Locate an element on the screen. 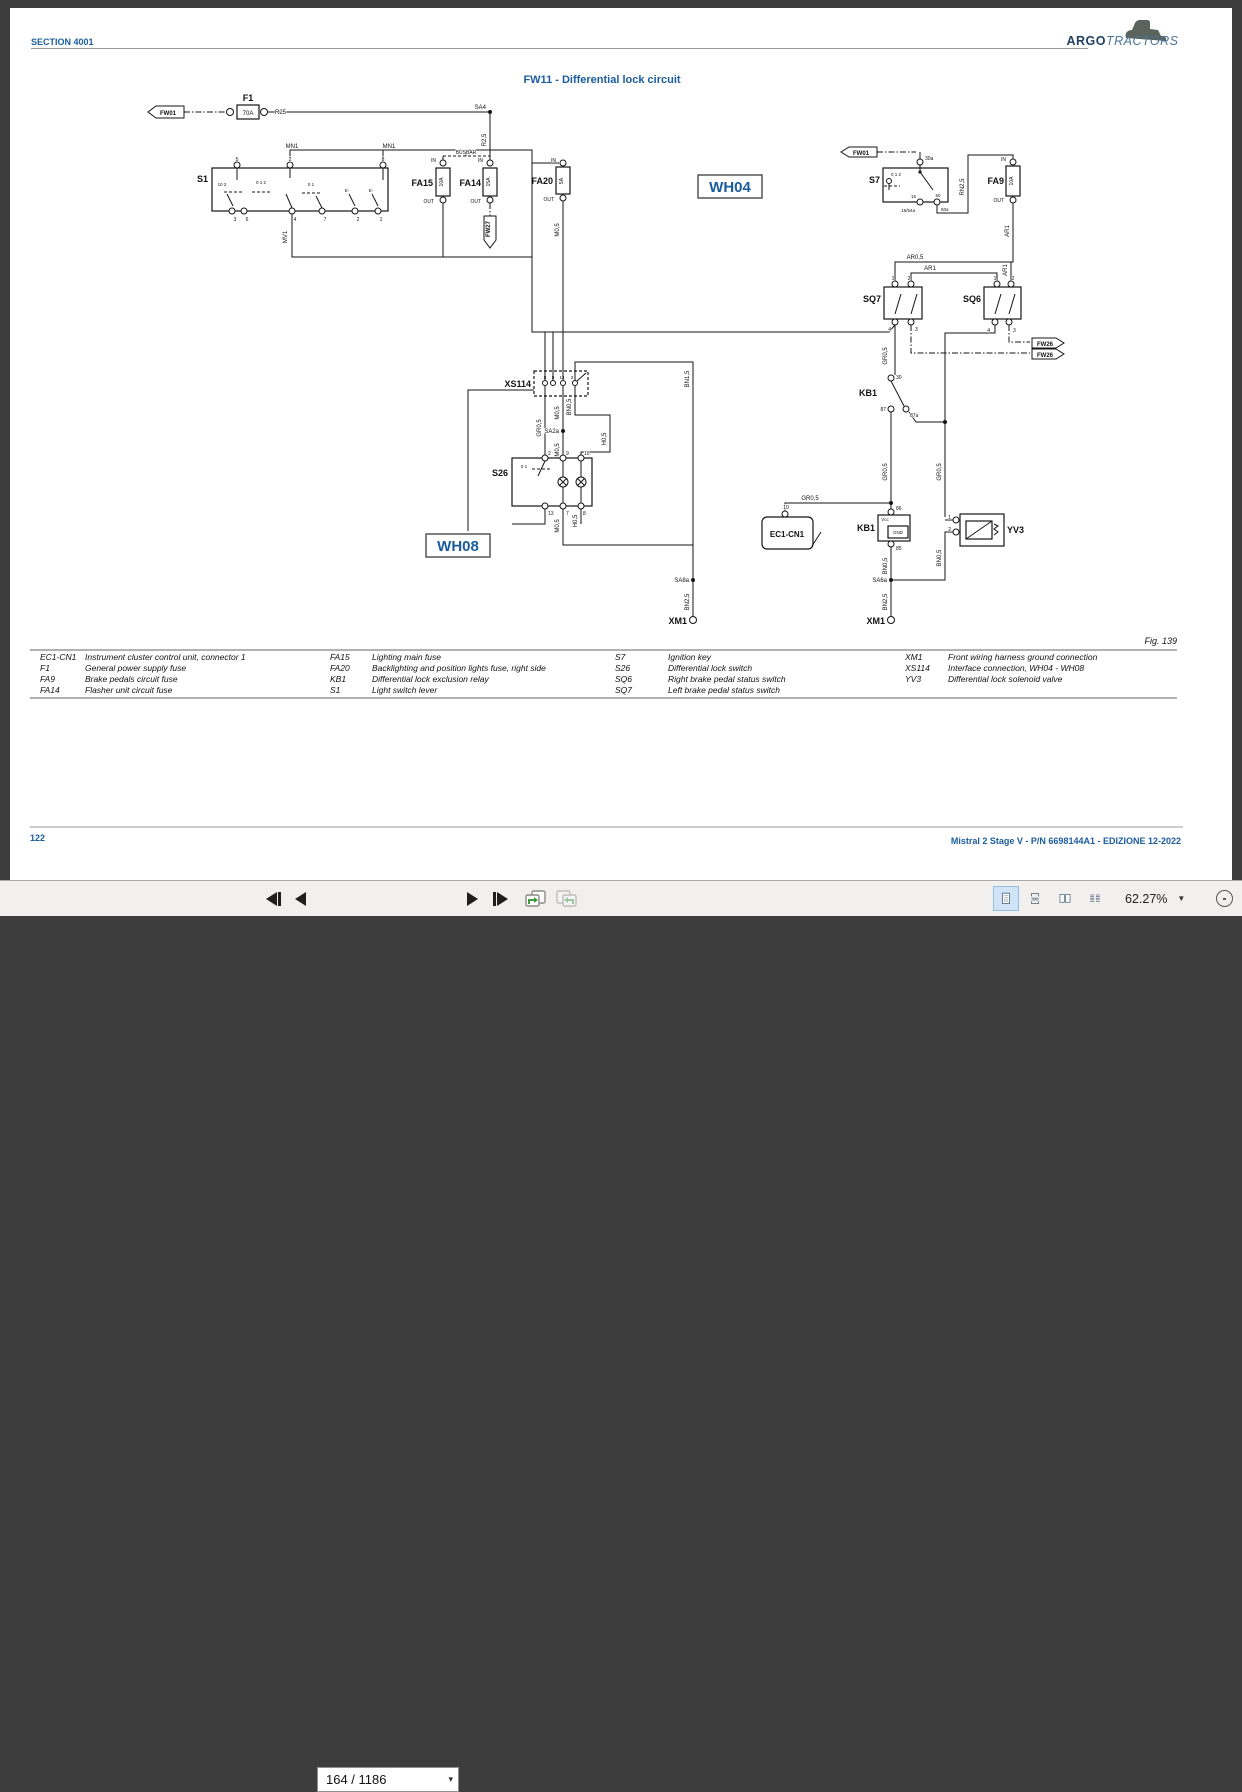 The image size is (1242, 1792). two-page-scrolling-button is located at coordinates (1095, 898).